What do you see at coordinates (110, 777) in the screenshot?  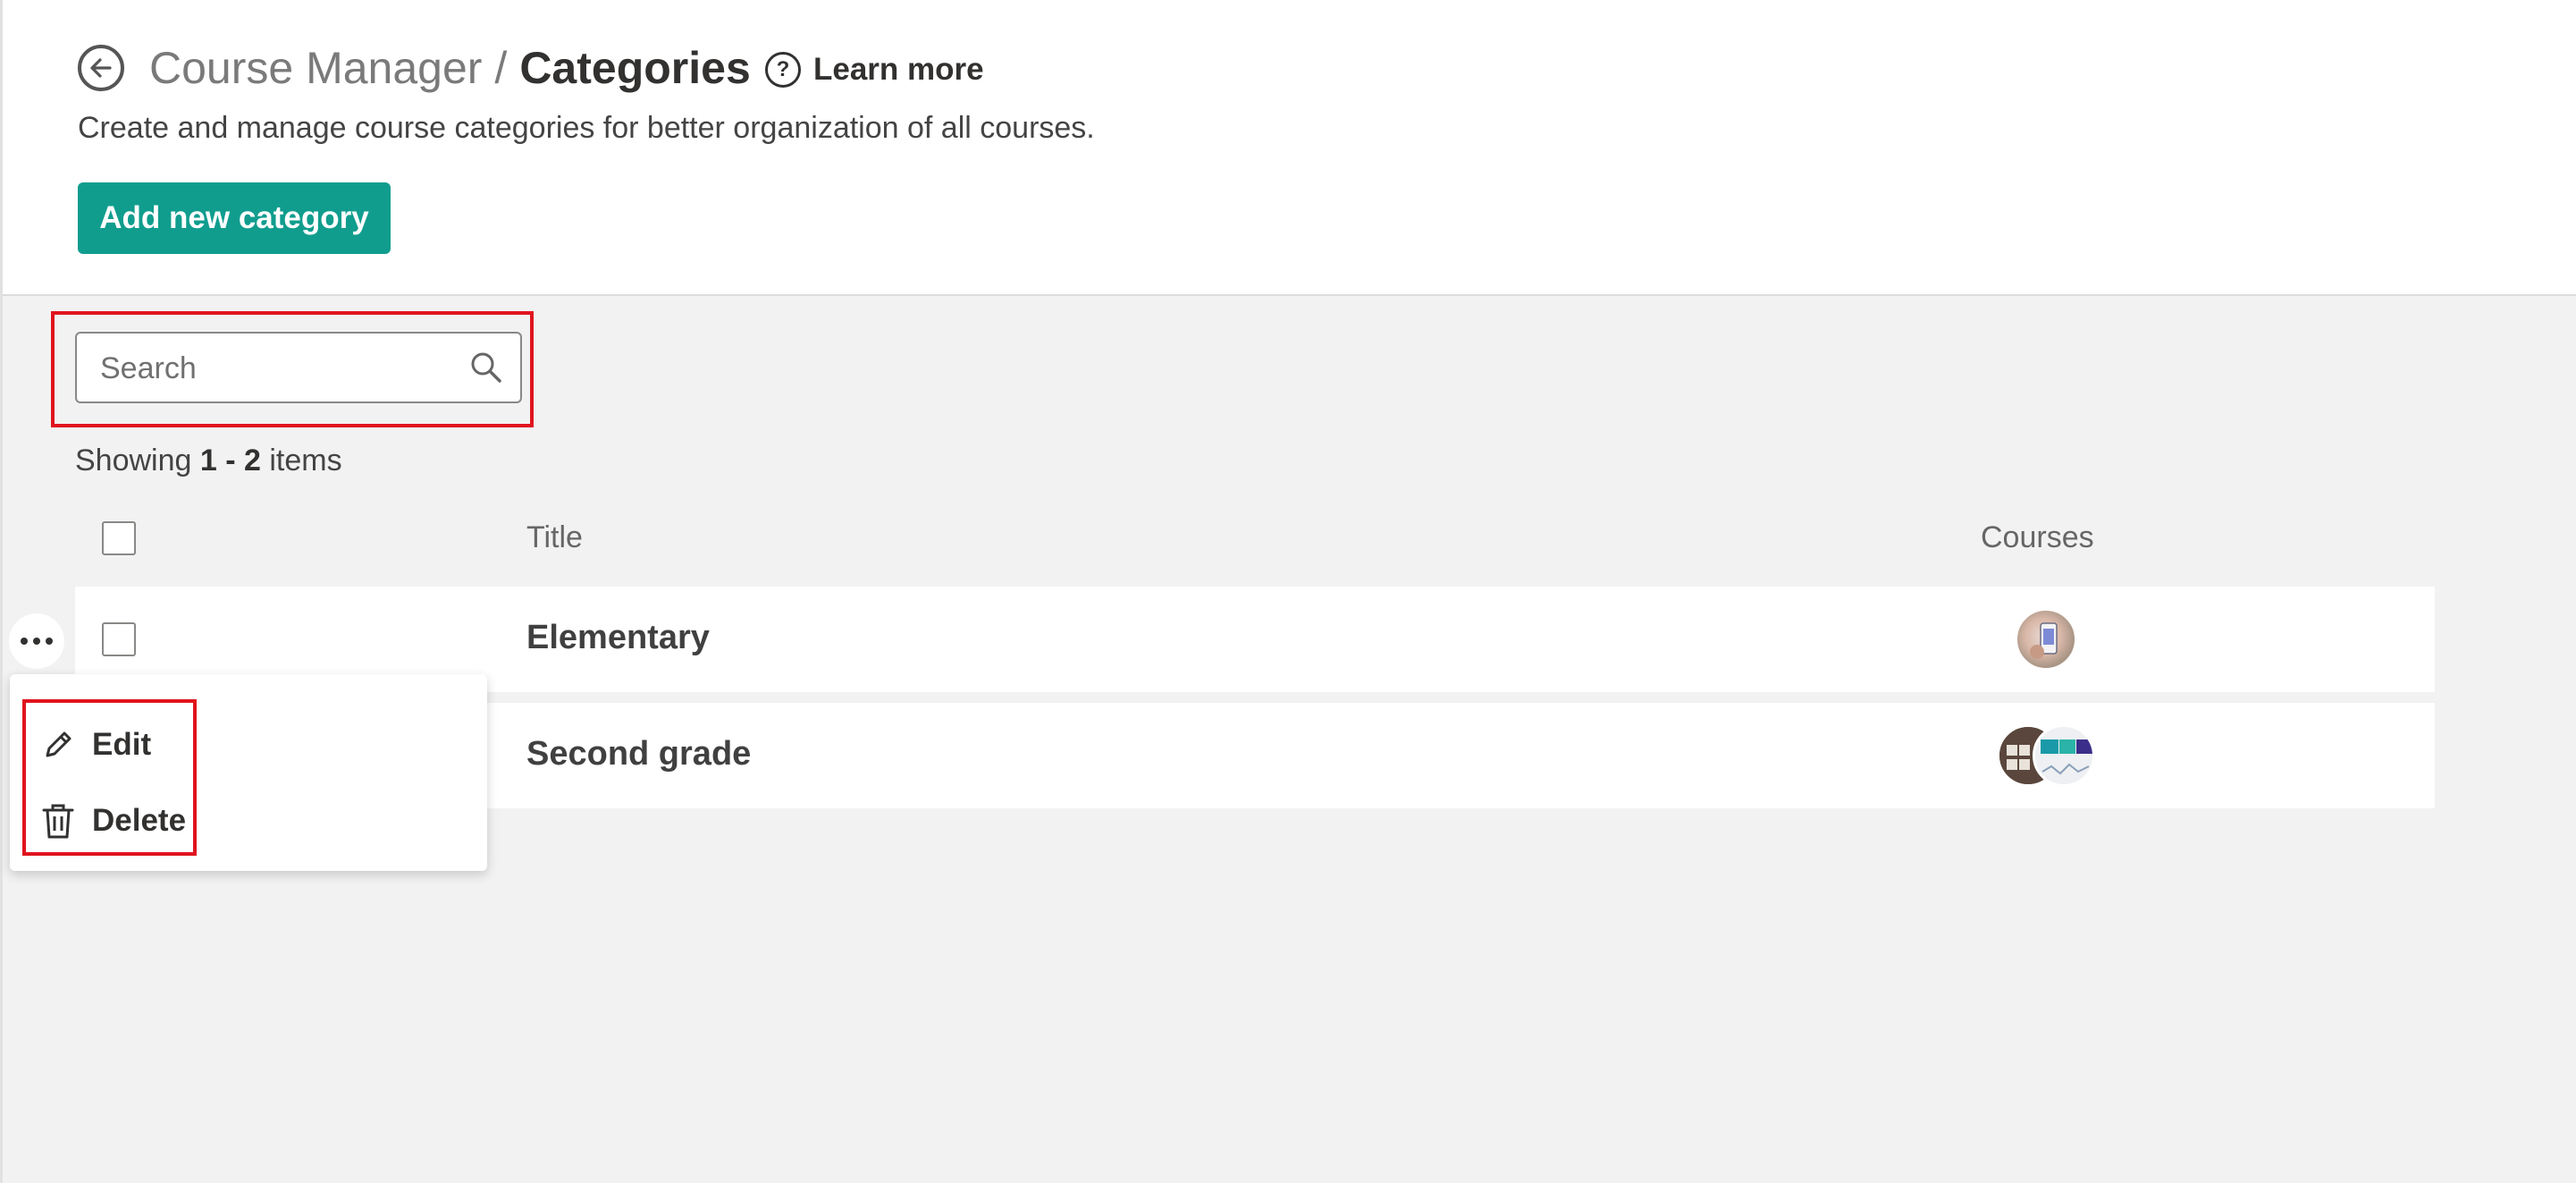 I see `menu-highlight-box` at bounding box center [110, 777].